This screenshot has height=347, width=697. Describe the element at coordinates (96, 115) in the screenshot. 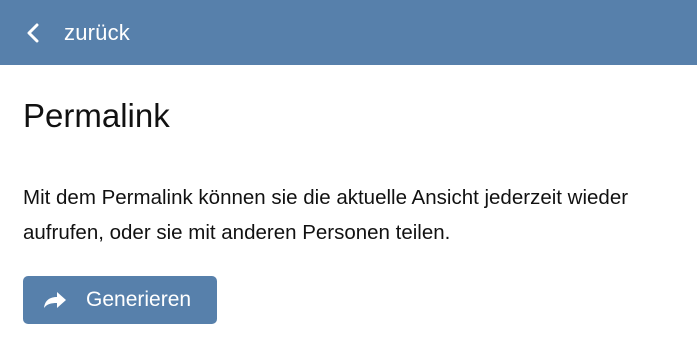

I see `page-title: Permalink` at that location.